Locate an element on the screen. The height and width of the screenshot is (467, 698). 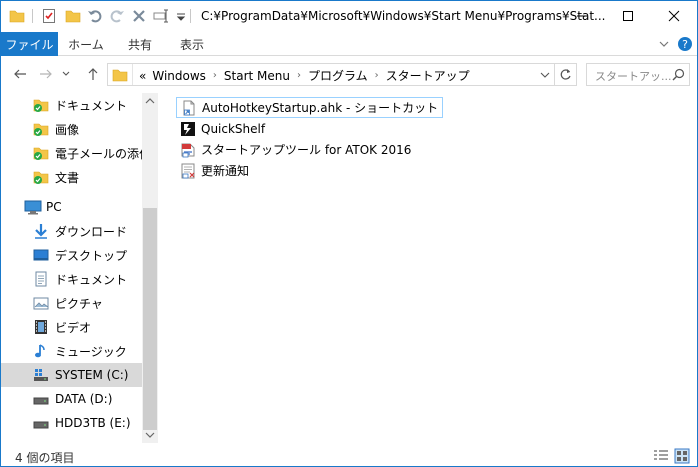
file-item-atok-startup-tool: スタートアップツール for ATOK 2016 is located at coordinates (295, 149).